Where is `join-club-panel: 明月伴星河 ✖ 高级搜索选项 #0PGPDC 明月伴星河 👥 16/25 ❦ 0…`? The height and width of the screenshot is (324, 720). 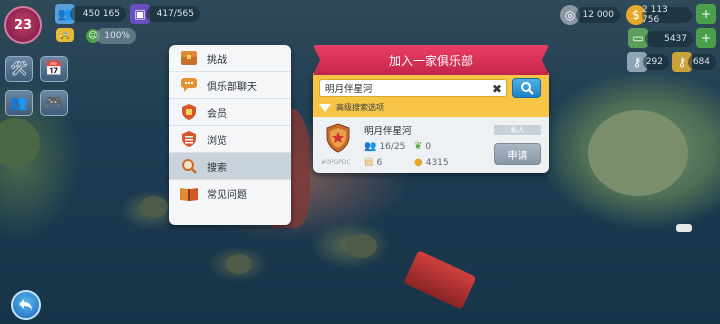
join-club-panel: 明月伴星河 ✖ 高级搜索选项 #0PGPDC 明月伴星河 👥 16/25 ❦ 0… is located at coordinates (431, 109).